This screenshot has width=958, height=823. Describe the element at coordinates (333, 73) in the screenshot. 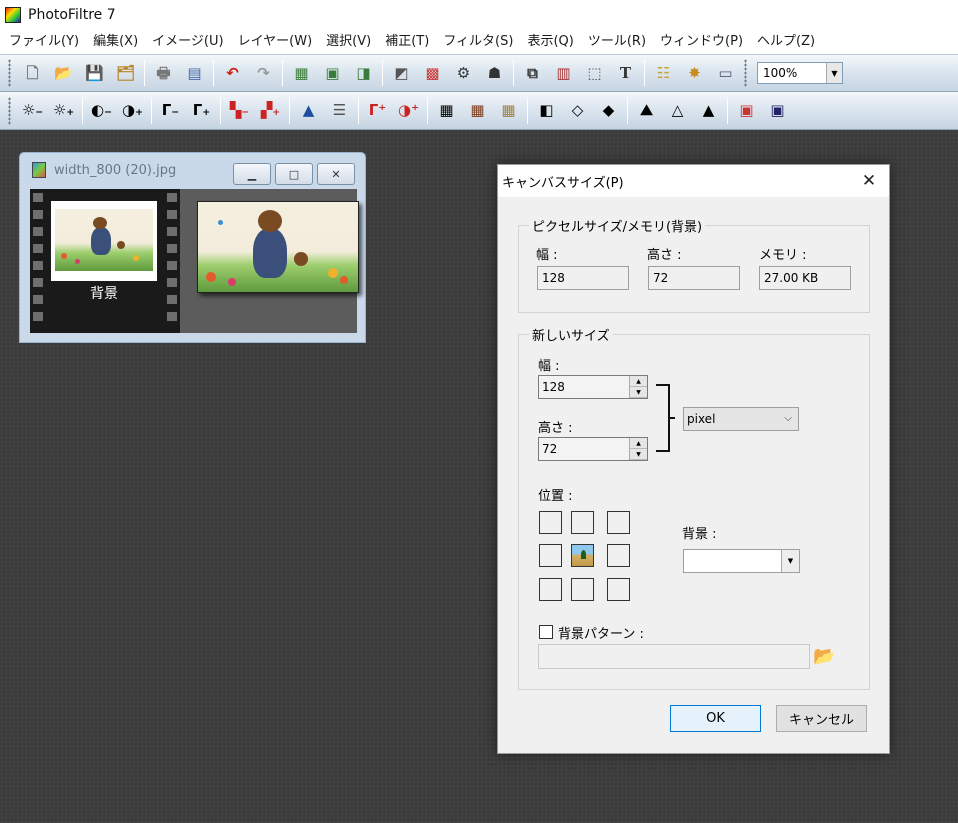

I see `paste-image-icon: ▣` at that location.